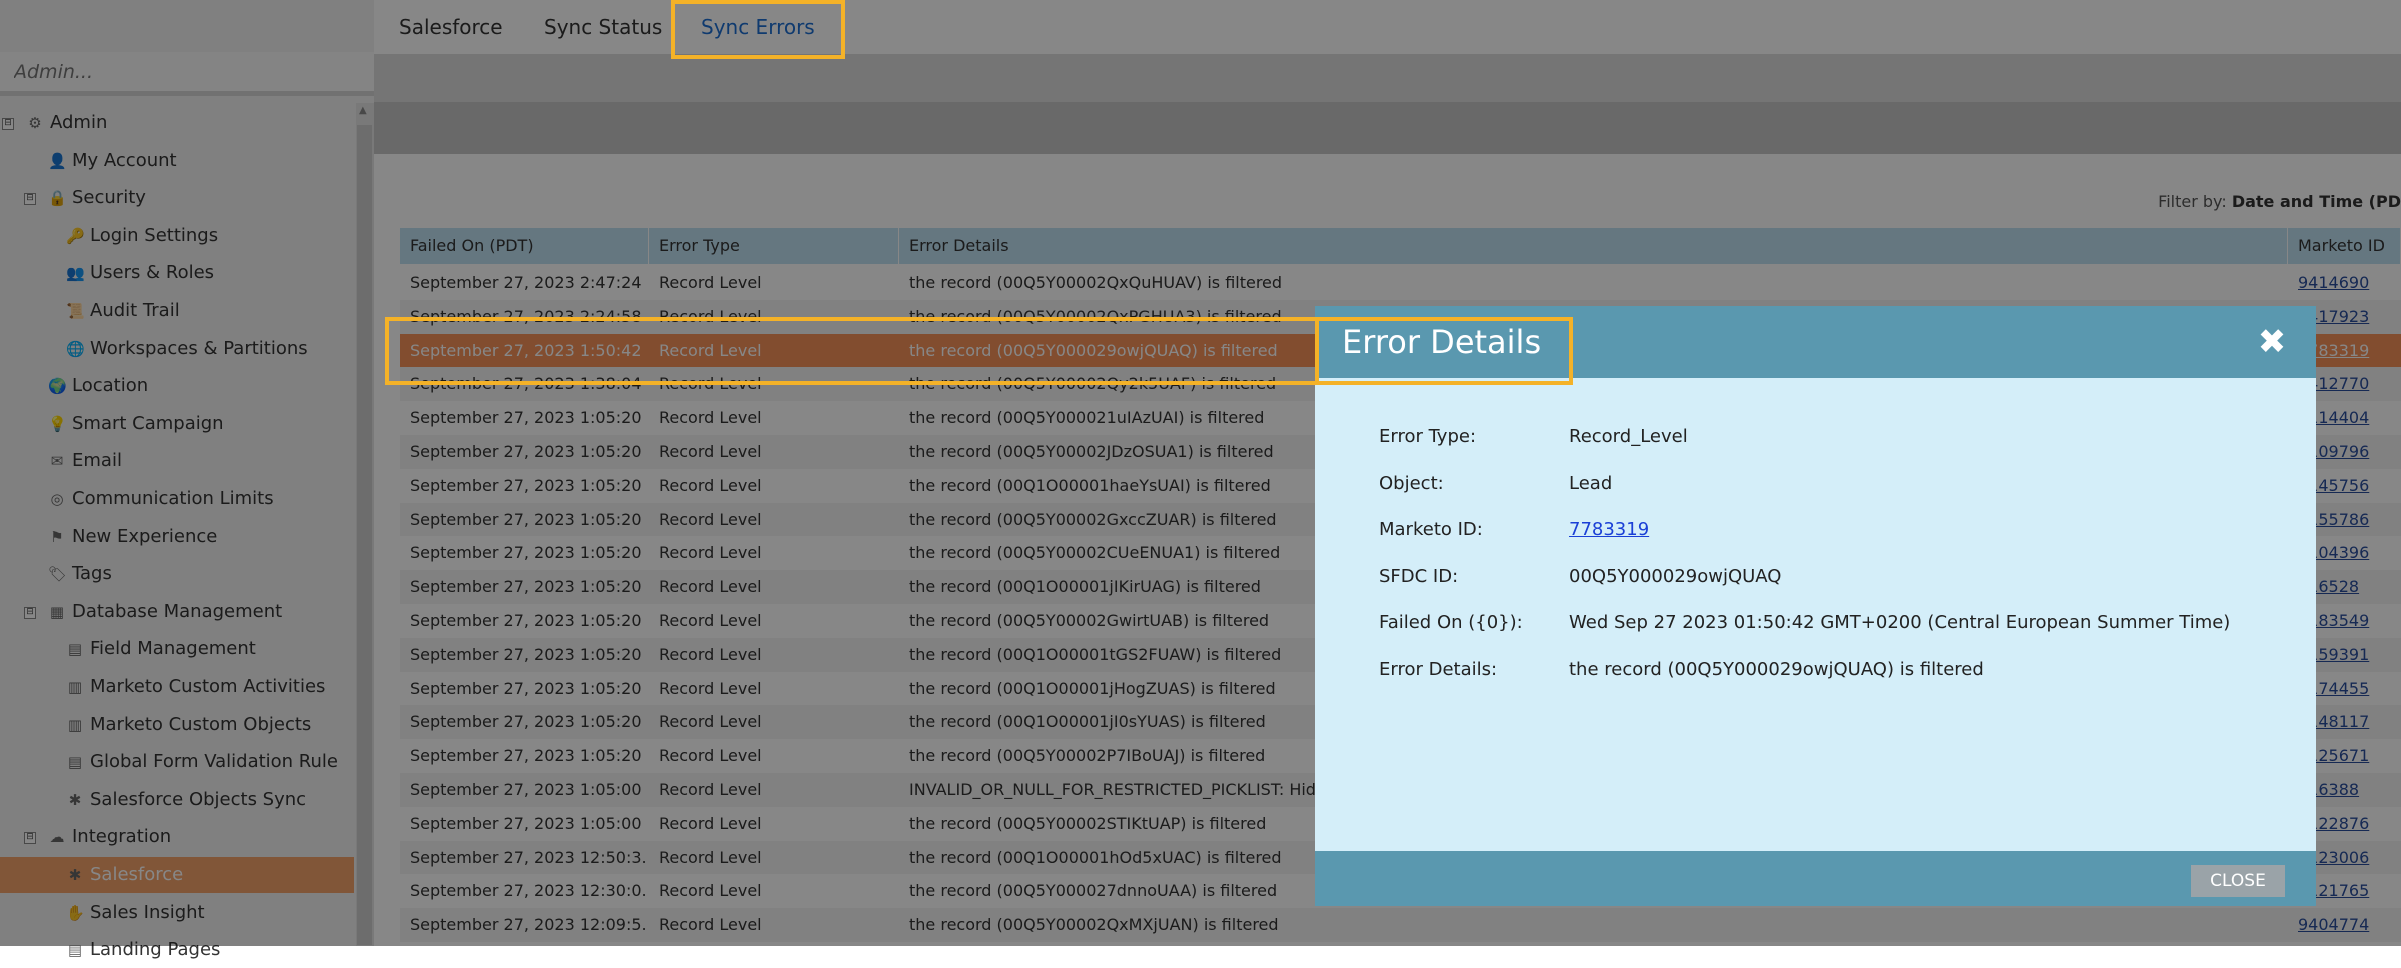  What do you see at coordinates (1419, 576) in the screenshot?
I see `dialog-field-label: SFDC ID:` at bounding box center [1419, 576].